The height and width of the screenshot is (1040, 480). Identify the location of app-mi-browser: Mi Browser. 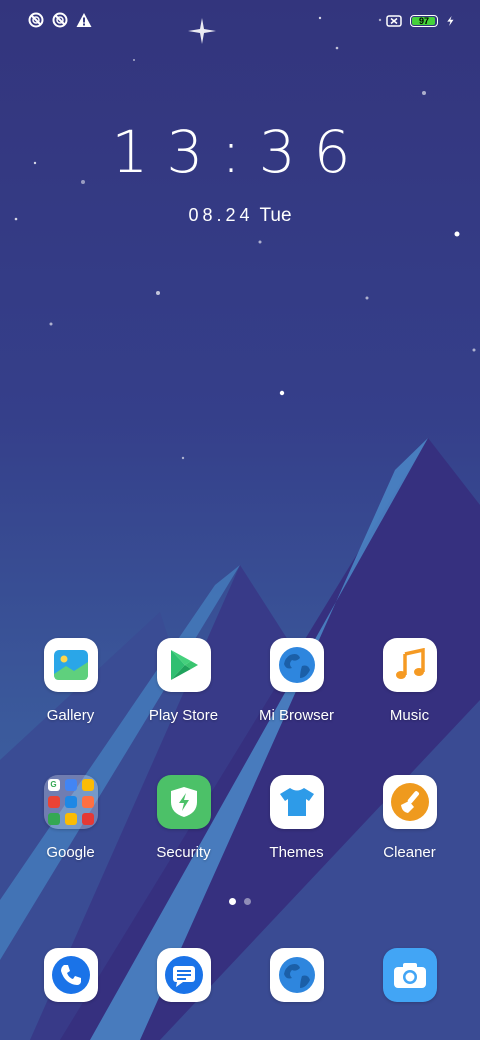
(296, 681).